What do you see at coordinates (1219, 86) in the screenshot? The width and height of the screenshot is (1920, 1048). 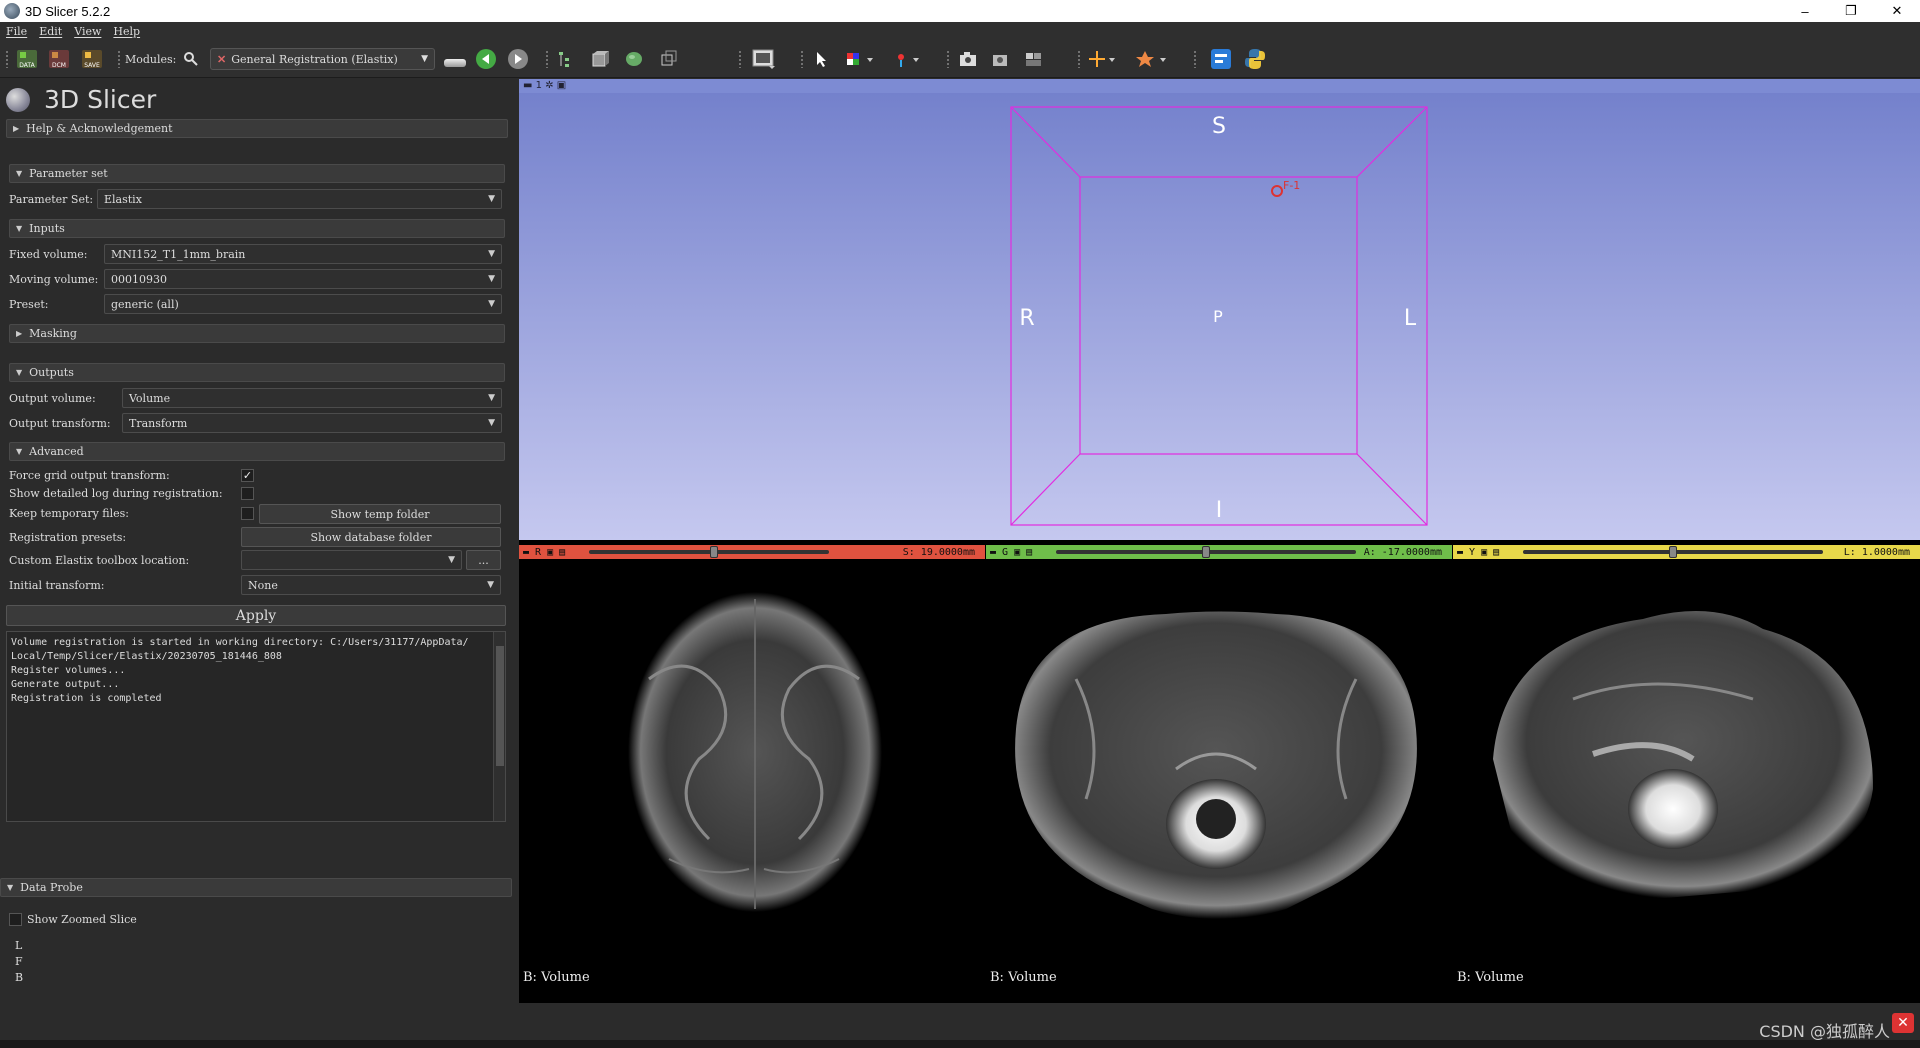 I see `view3d-controller-bar: ▬ 1 ✲ ▣` at bounding box center [1219, 86].